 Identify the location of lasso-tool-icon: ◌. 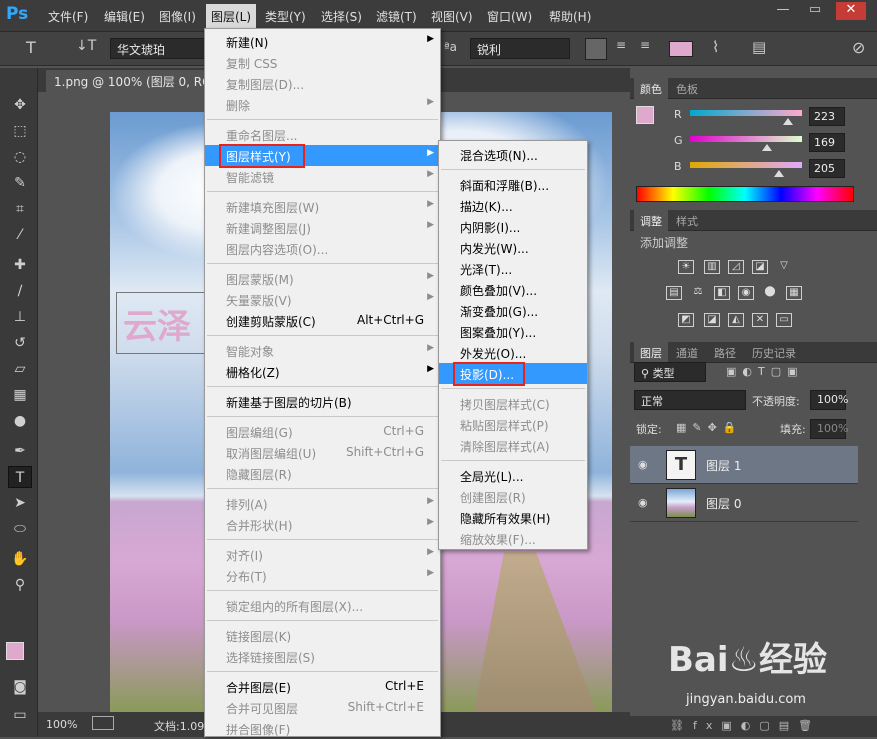
(20, 157).